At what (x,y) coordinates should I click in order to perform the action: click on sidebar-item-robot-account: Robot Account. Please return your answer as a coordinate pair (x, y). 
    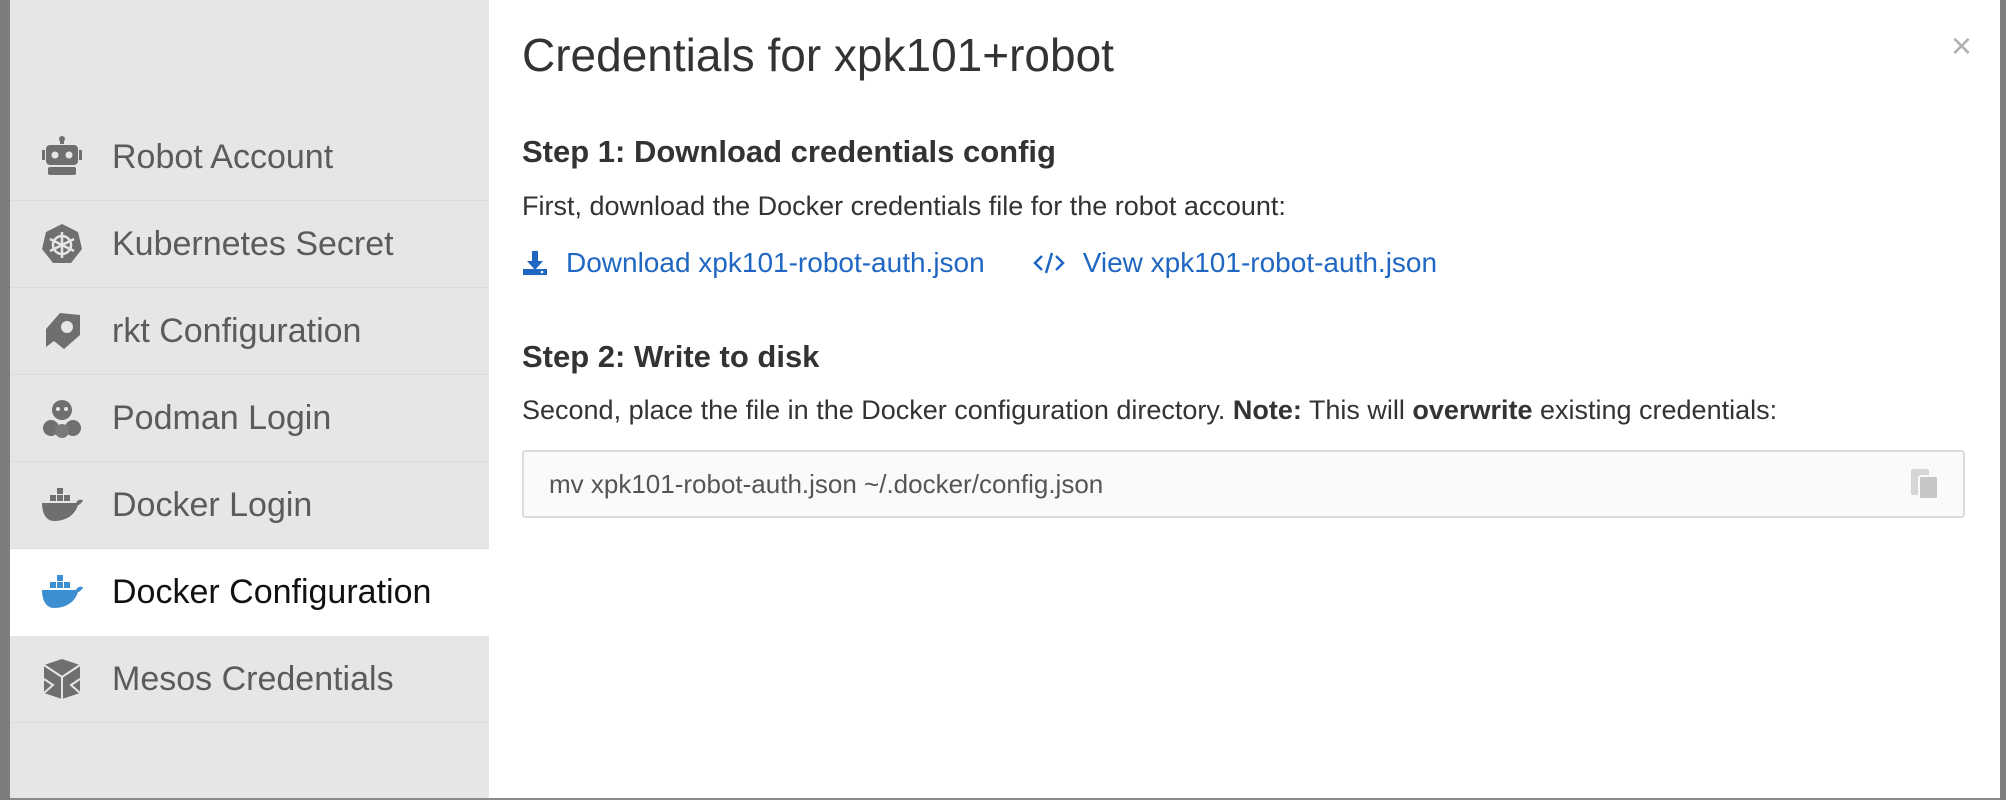
    Looking at the image, I should click on (249, 157).